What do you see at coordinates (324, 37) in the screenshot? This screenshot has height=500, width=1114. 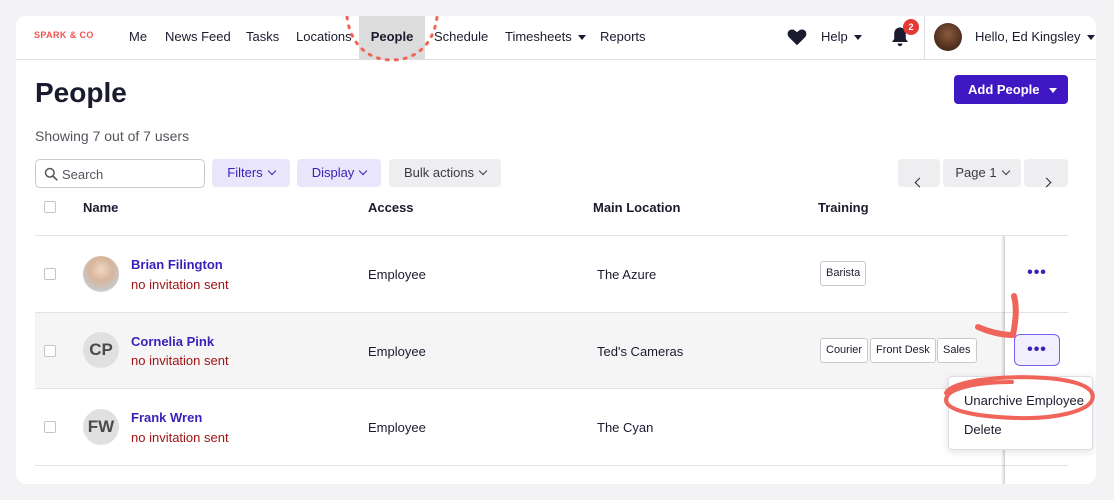 I see `nav-item-locations: Locations` at bounding box center [324, 37].